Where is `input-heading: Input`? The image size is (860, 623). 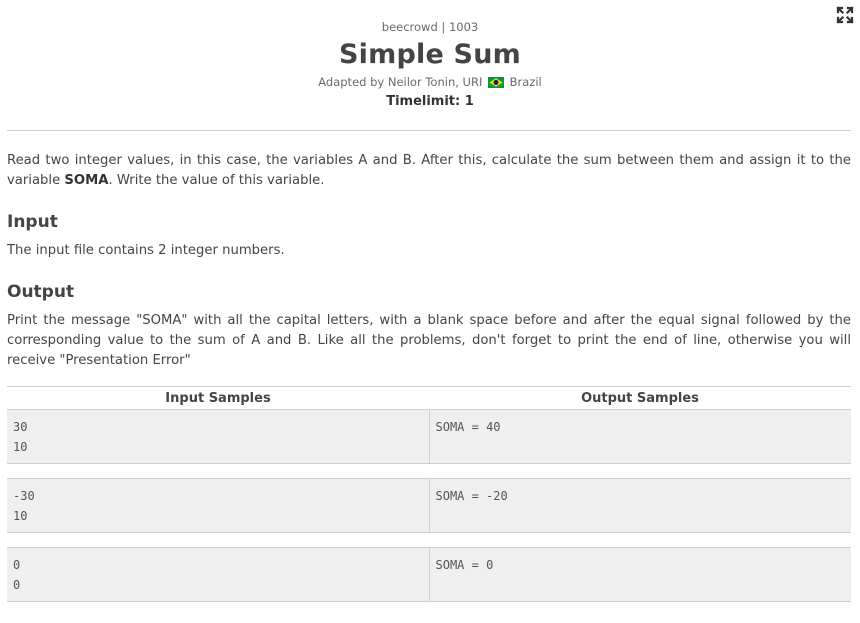
input-heading: Input is located at coordinates (32, 222).